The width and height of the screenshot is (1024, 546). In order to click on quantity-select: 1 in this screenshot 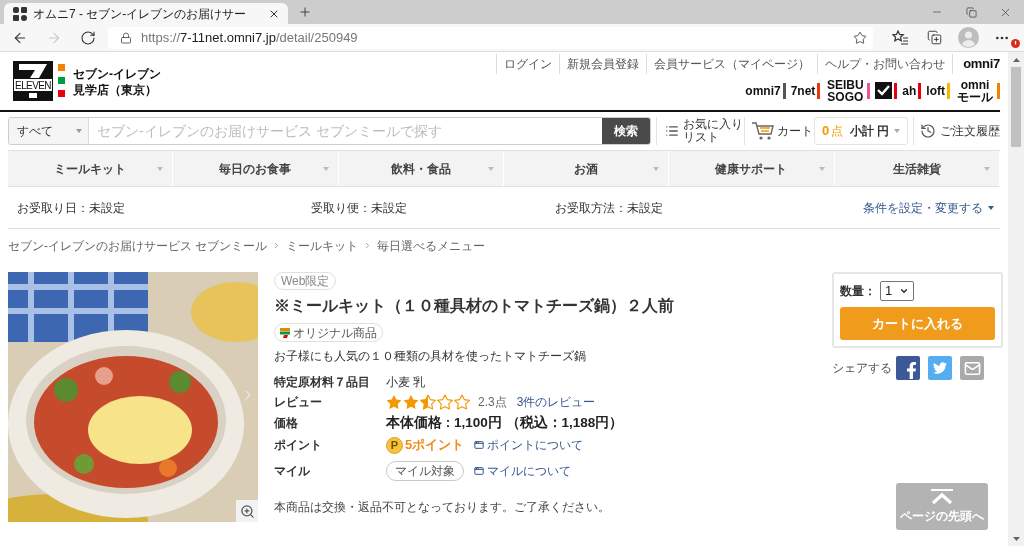, I will do `click(897, 291)`.